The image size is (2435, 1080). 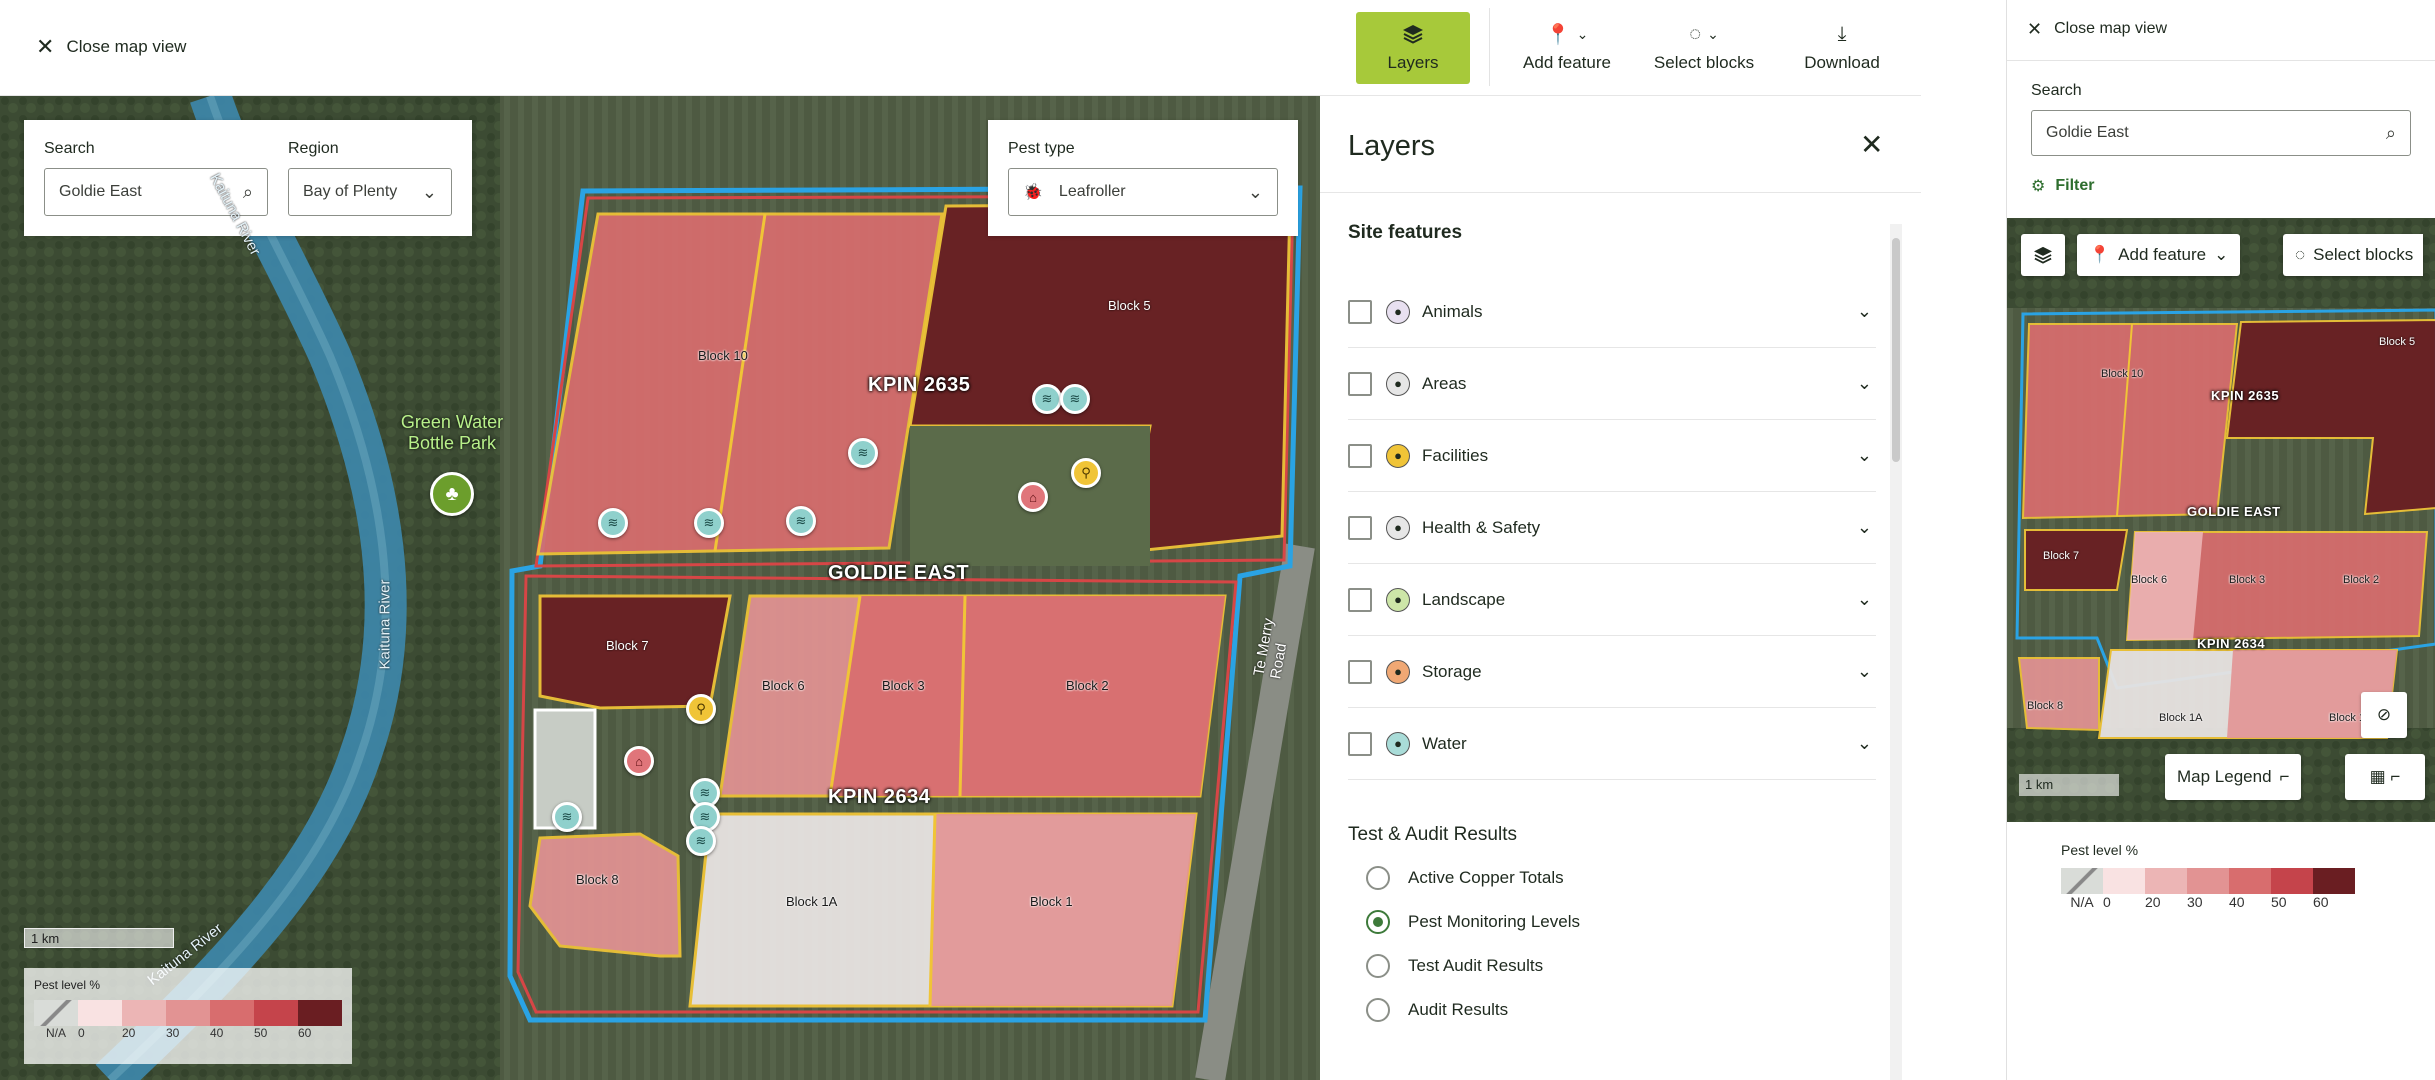 What do you see at coordinates (1842, 48) in the screenshot?
I see `download-button: ⤓ Download` at bounding box center [1842, 48].